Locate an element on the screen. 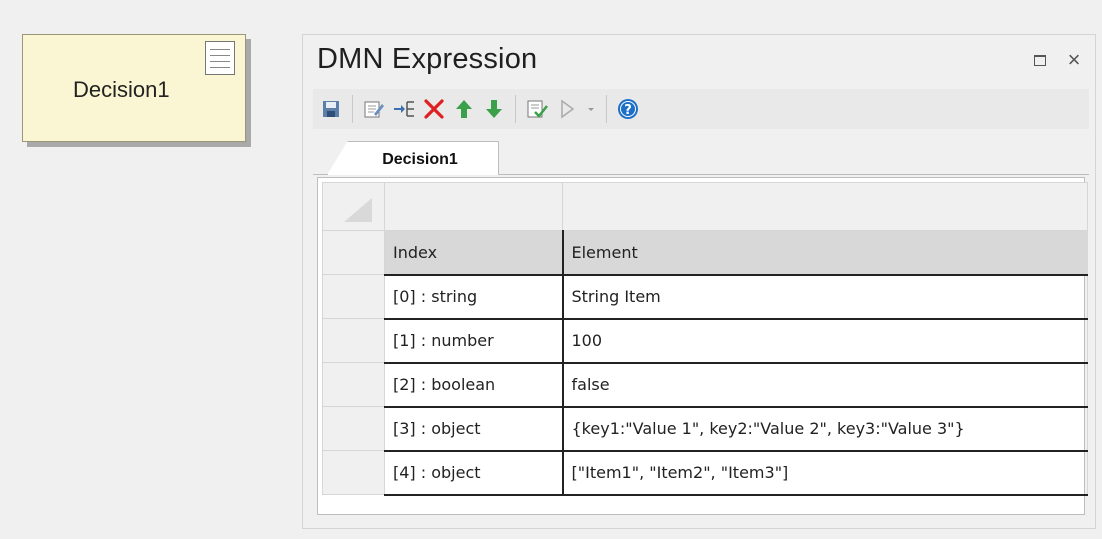  run-icon is located at coordinates (568, 109).